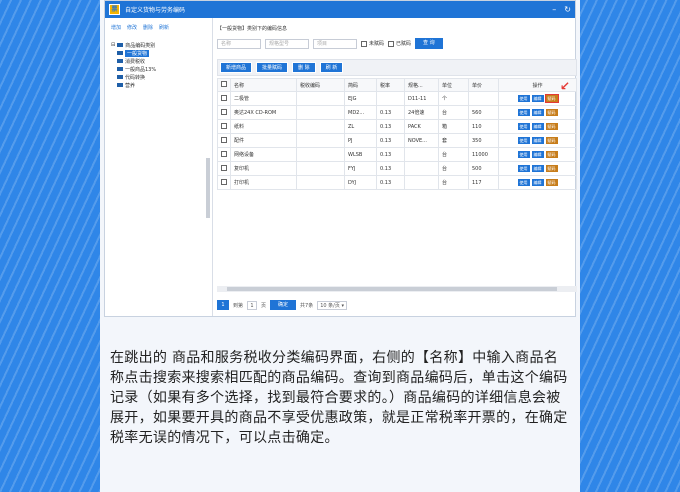 The height and width of the screenshot is (492, 680). What do you see at coordinates (148, 27) in the screenshot?
I see `delete-category-link: 删除` at bounding box center [148, 27].